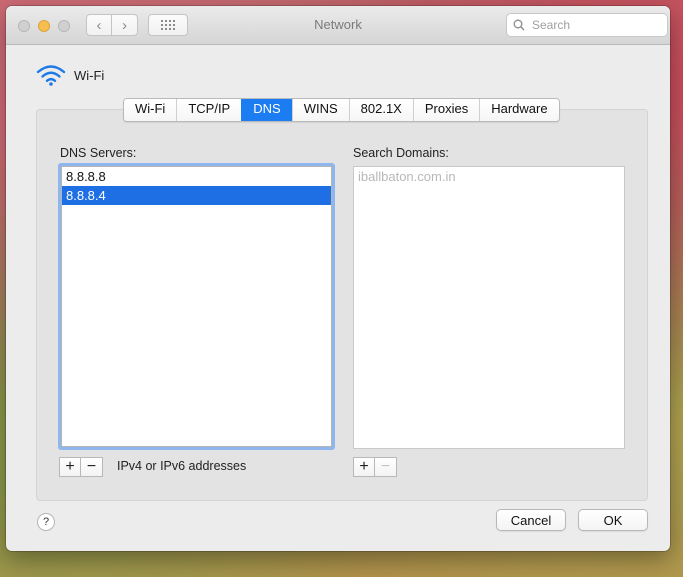  I want to click on dns-add-remove-control: + −, so click(81, 467).